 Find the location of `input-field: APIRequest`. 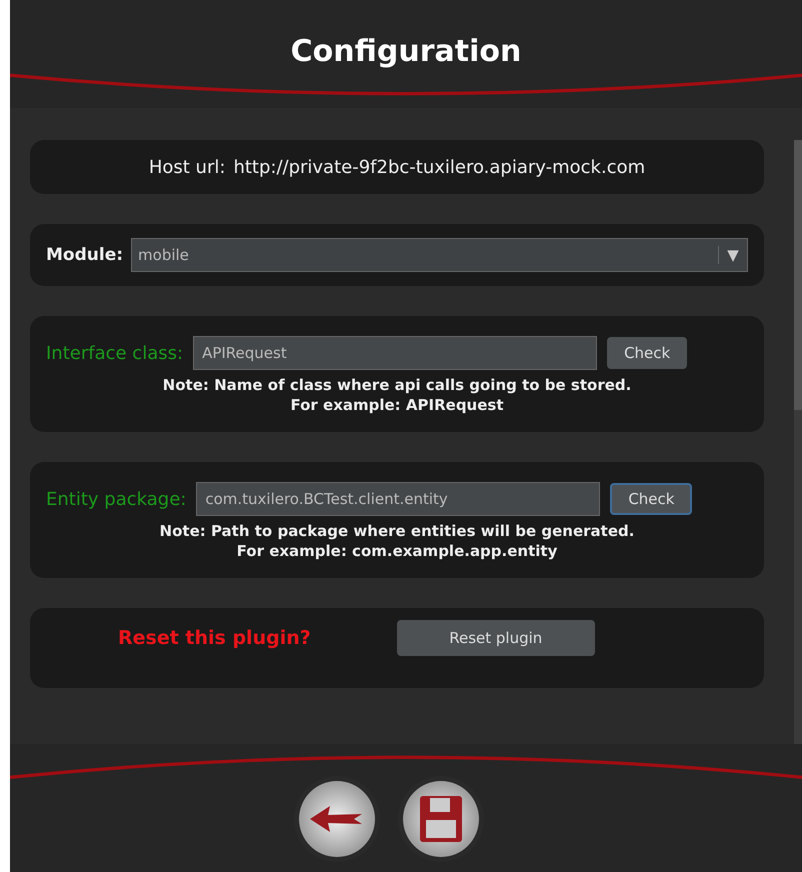

input-field: APIRequest is located at coordinates (395, 353).